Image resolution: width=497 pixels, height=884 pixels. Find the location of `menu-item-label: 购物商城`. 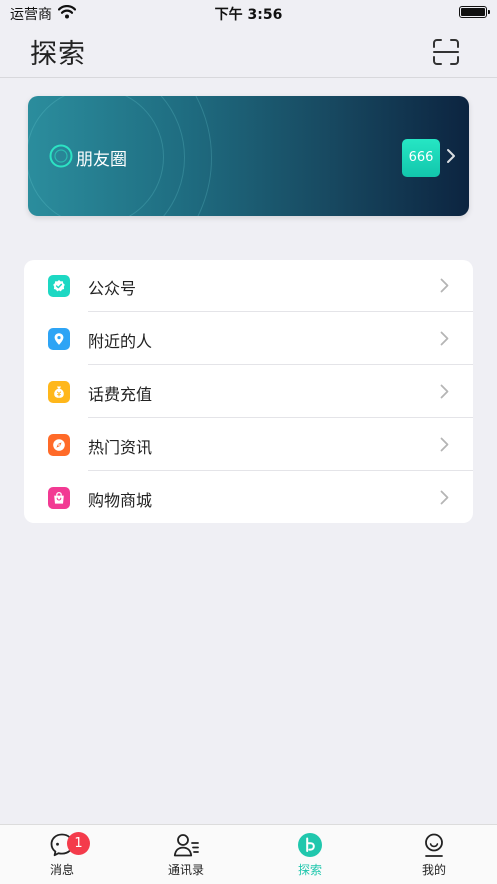

menu-item-label: 购物商城 is located at coordinates (120, 500).